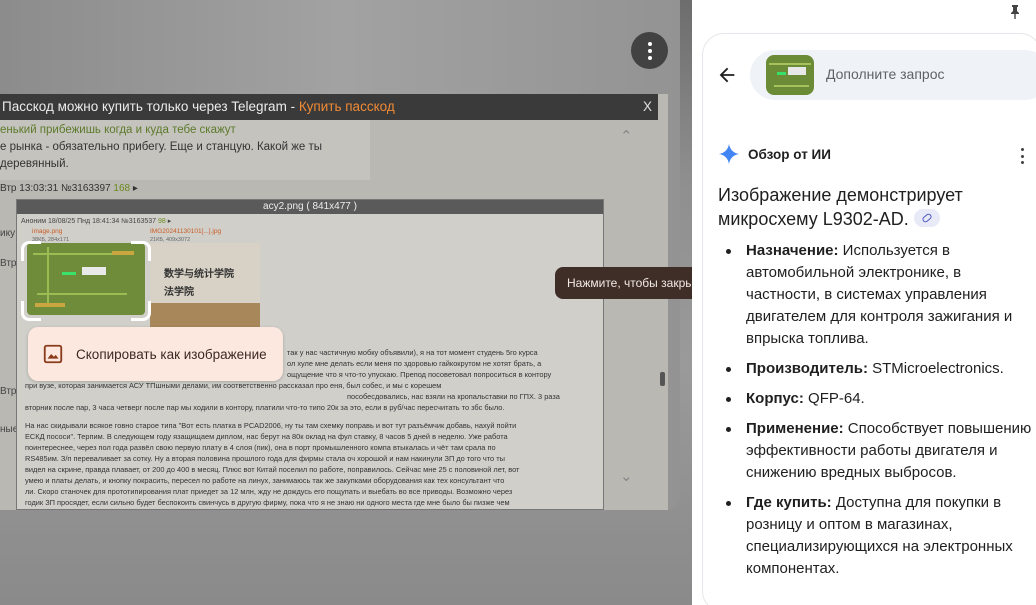 This screenshot has height=605, width=1036. What do you see at coordinates (775, 398) in the screenshot?
I see `bullet-label: Корпус:` at bounding box center [775, 398].